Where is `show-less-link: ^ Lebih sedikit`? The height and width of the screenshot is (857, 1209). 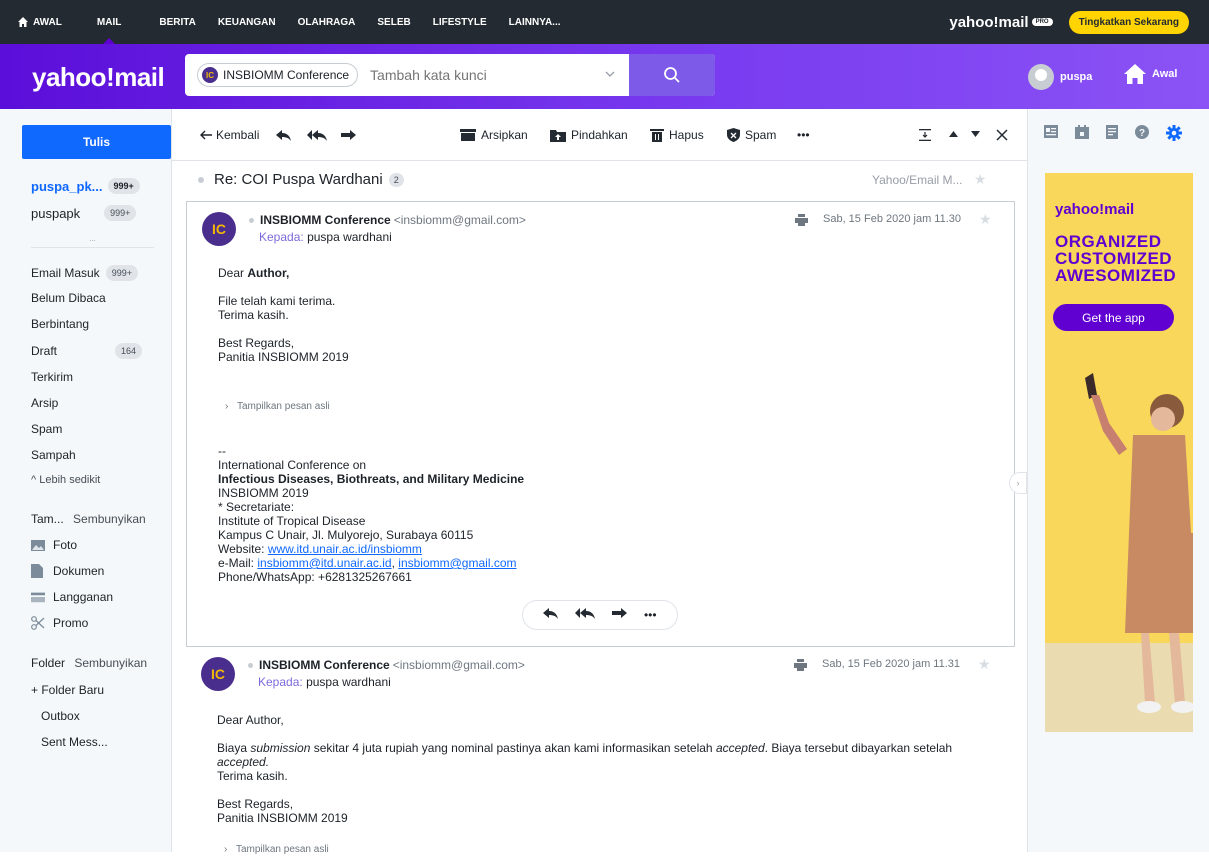 show-less-link: ^ Lebih sedikit is located at coordinates (65, 480).